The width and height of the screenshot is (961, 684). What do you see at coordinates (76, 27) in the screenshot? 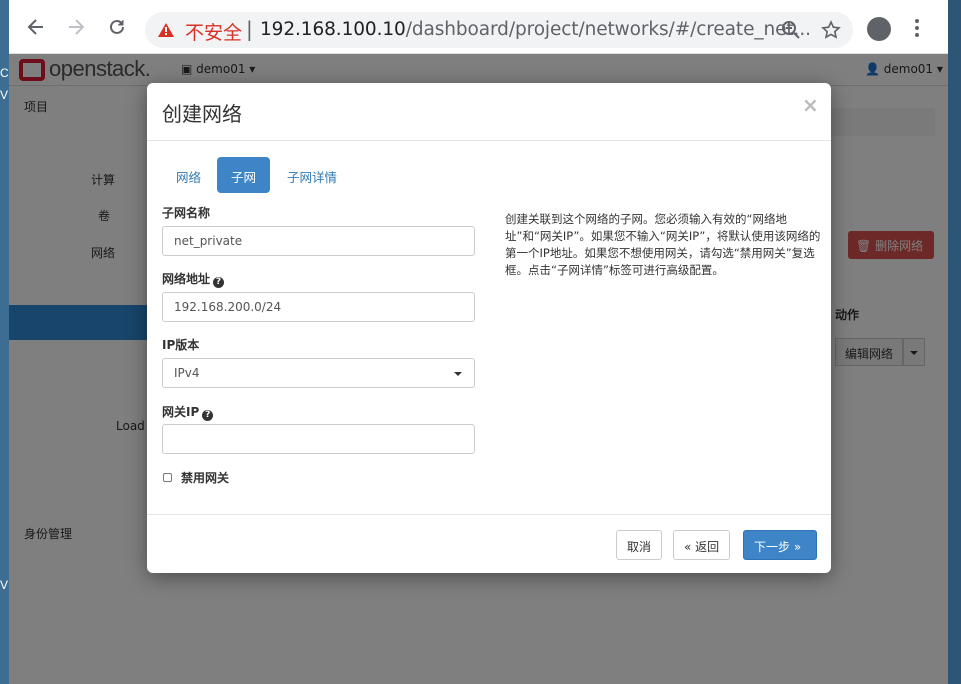
I see `forward-icon` at bounding box center [76, 27].